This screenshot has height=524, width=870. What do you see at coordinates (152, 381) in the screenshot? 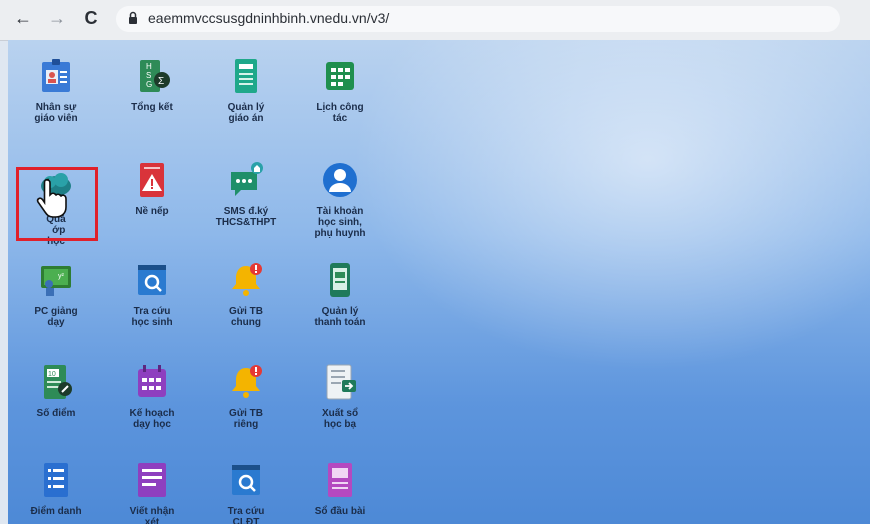
I see `plan-calendar-icon` at bounding box center [152, 381].